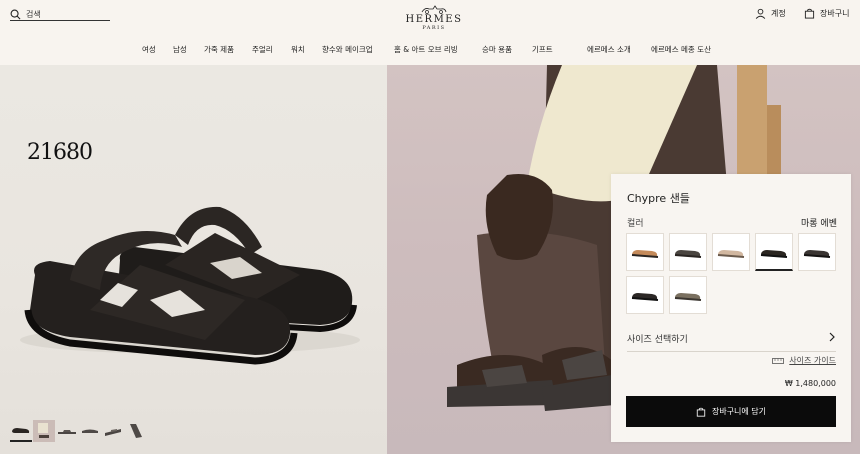 The image size is (860, 454). I want to click on nav-item-women: 여성, so click(149, 49).